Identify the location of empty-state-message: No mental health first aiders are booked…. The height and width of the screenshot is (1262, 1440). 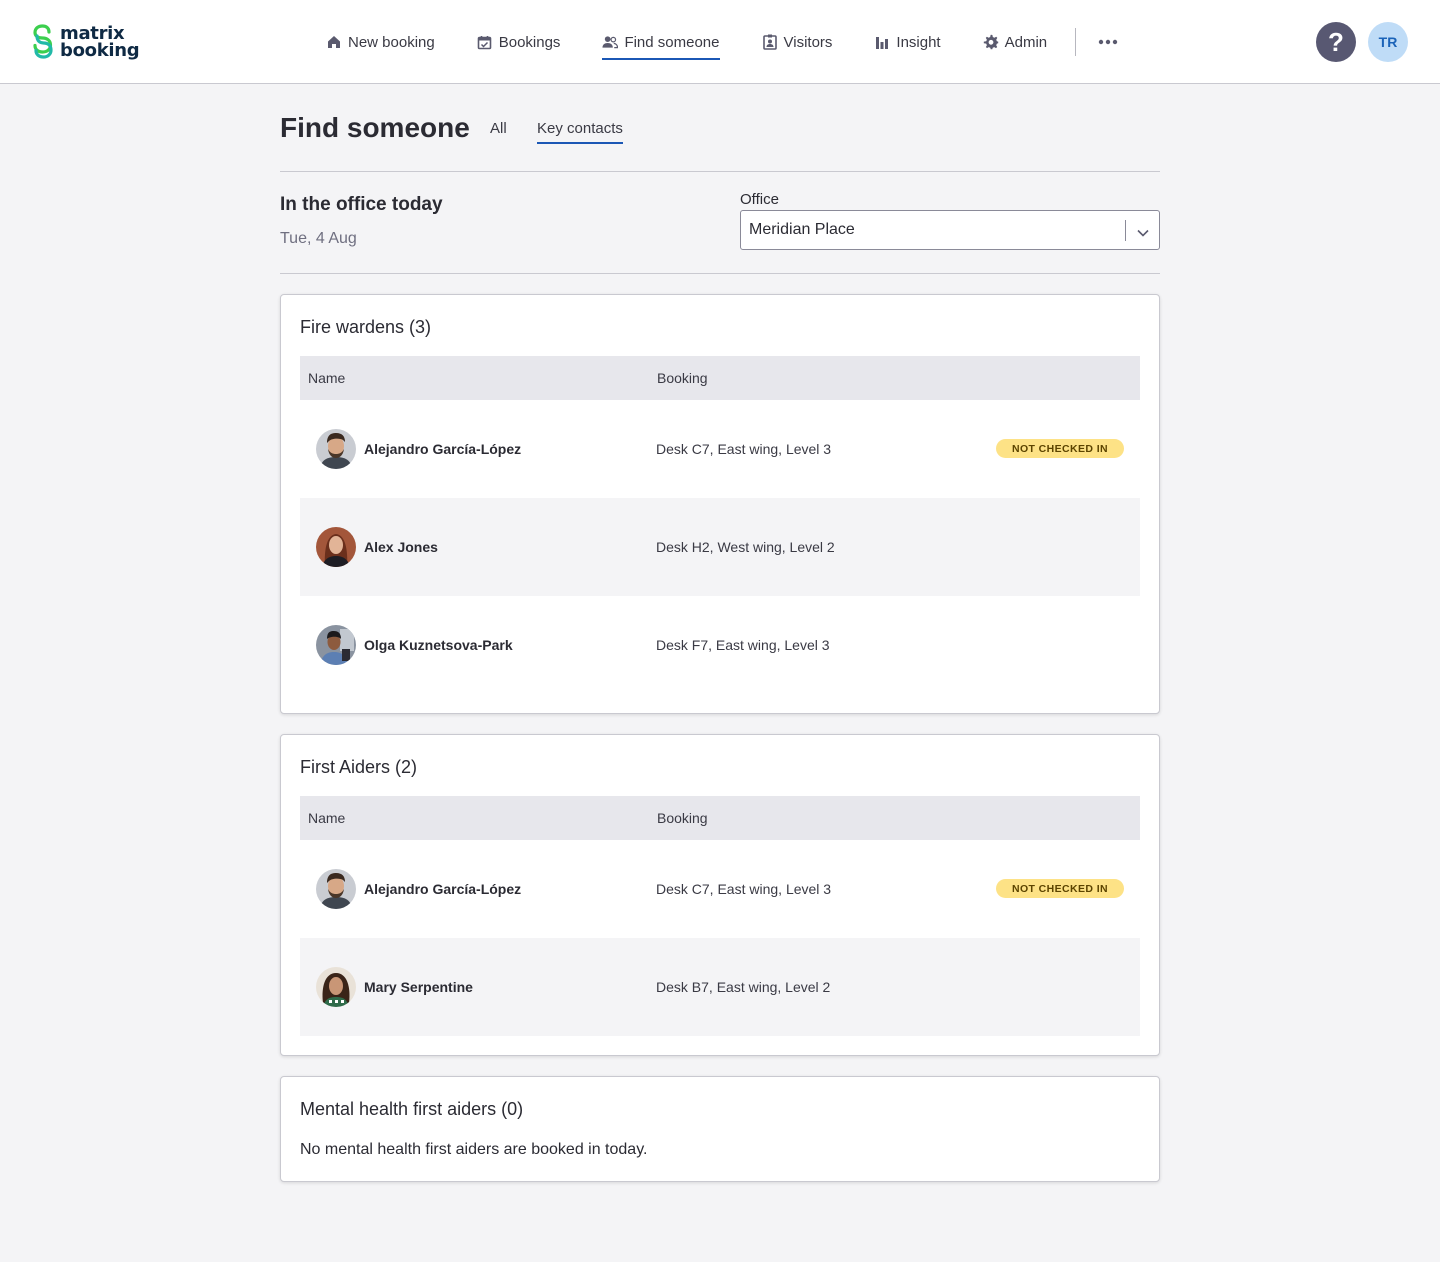
(474, 1149).